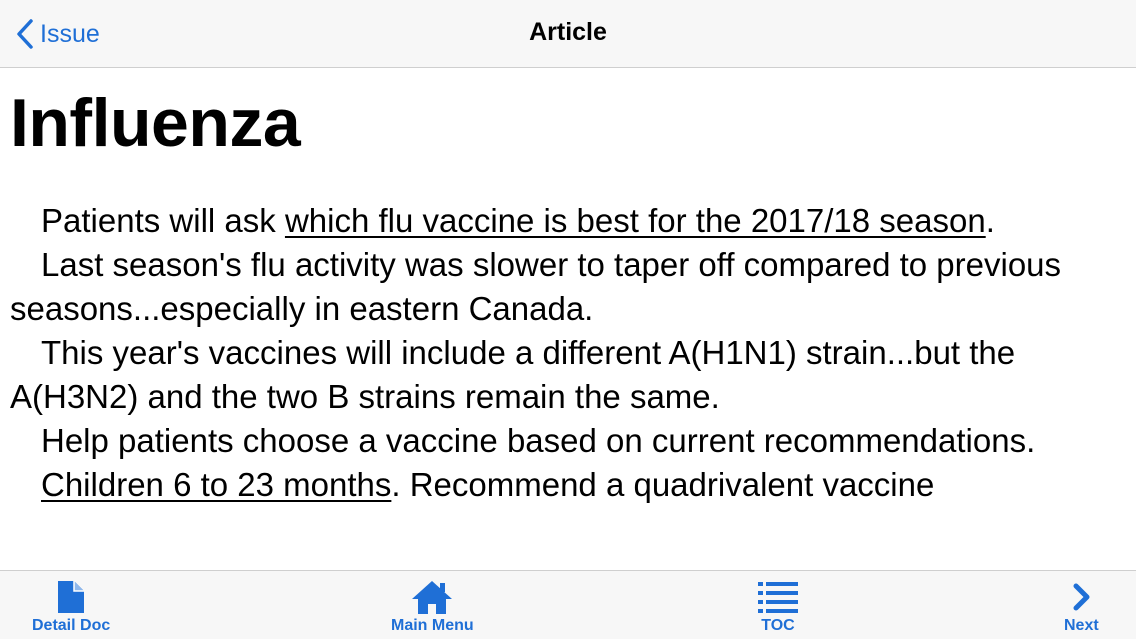 The width and height of the screenshot is (1136, 639). Describe the element at coordinates (155, 123) in the screenshot. I see `article-title: Influenza` at that location.